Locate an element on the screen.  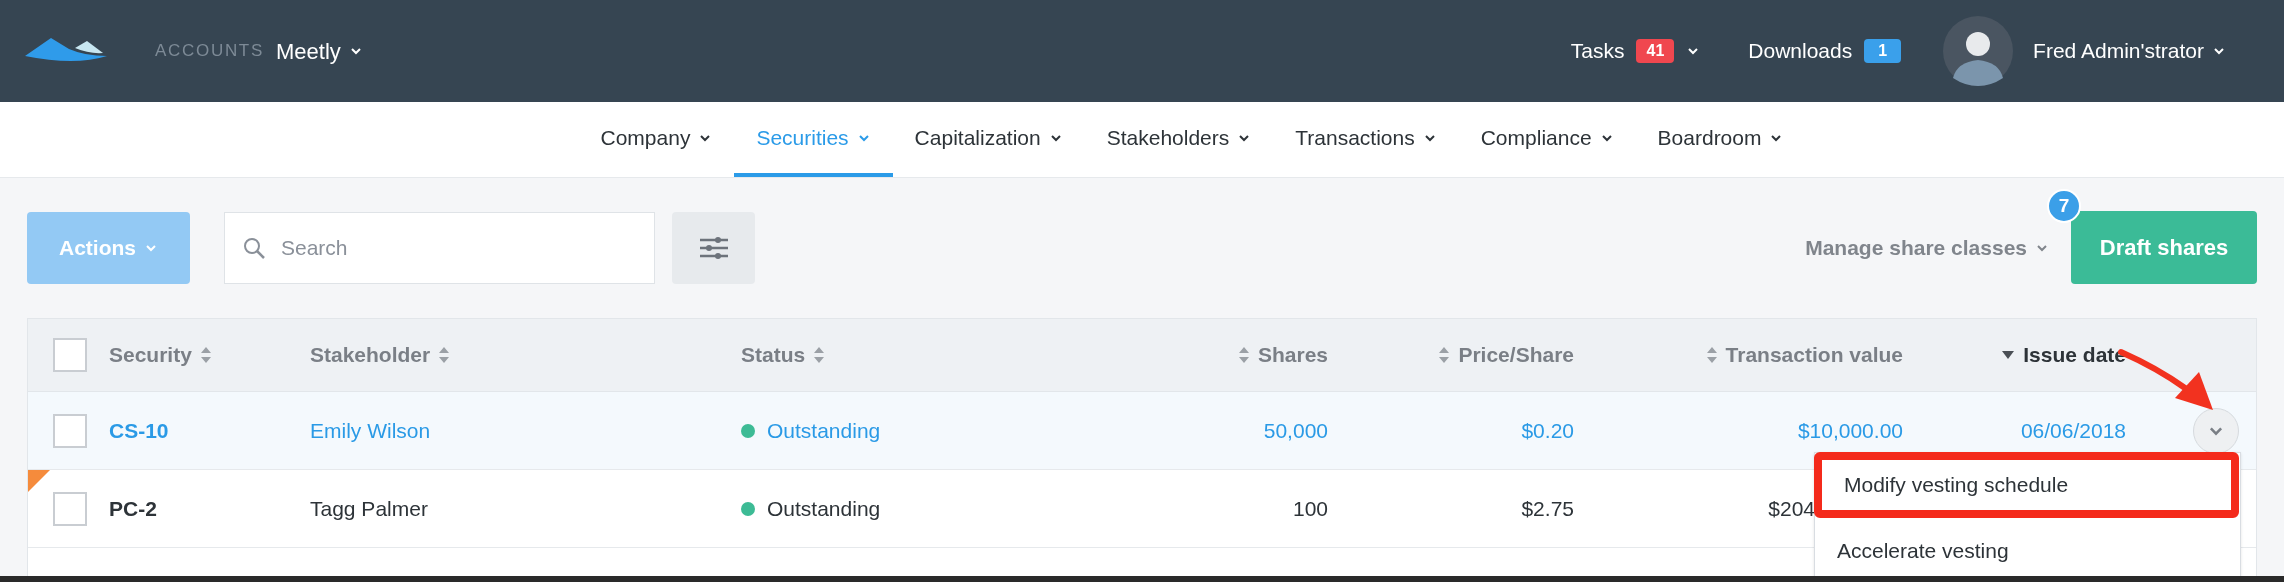
downloads-link: Downloads 1 is located at coordinates (1825, 51).